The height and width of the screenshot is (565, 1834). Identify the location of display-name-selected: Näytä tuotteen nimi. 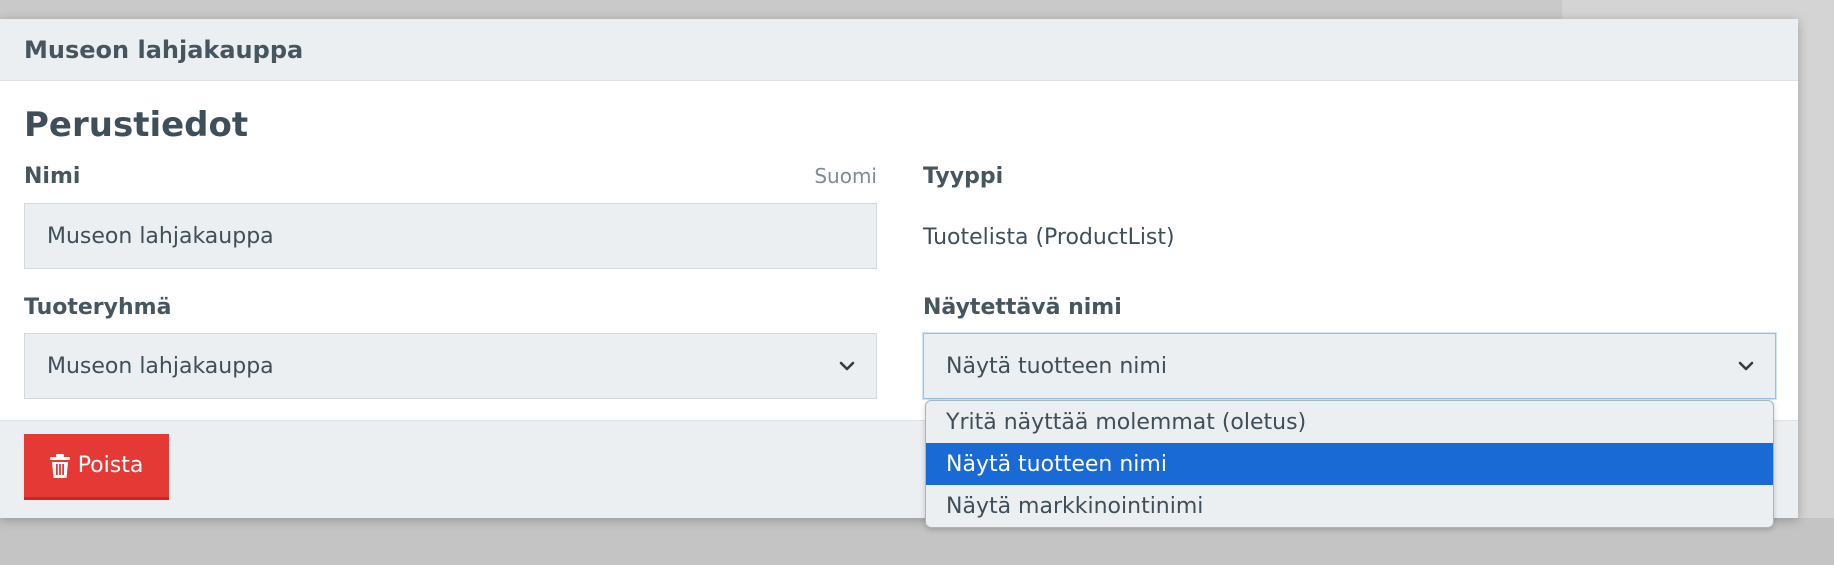
(1056, 366).